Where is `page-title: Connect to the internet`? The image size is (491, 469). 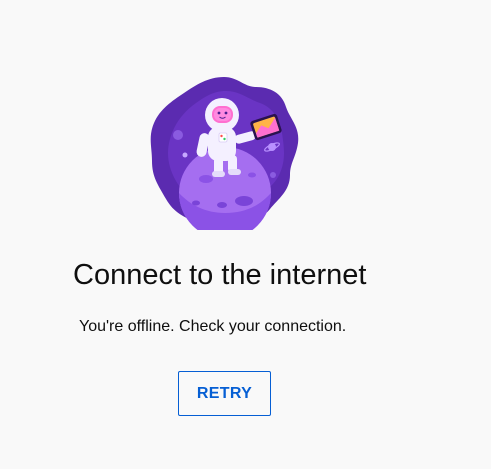 page-title: Connect to the internet is located at coordinates (220, 275).